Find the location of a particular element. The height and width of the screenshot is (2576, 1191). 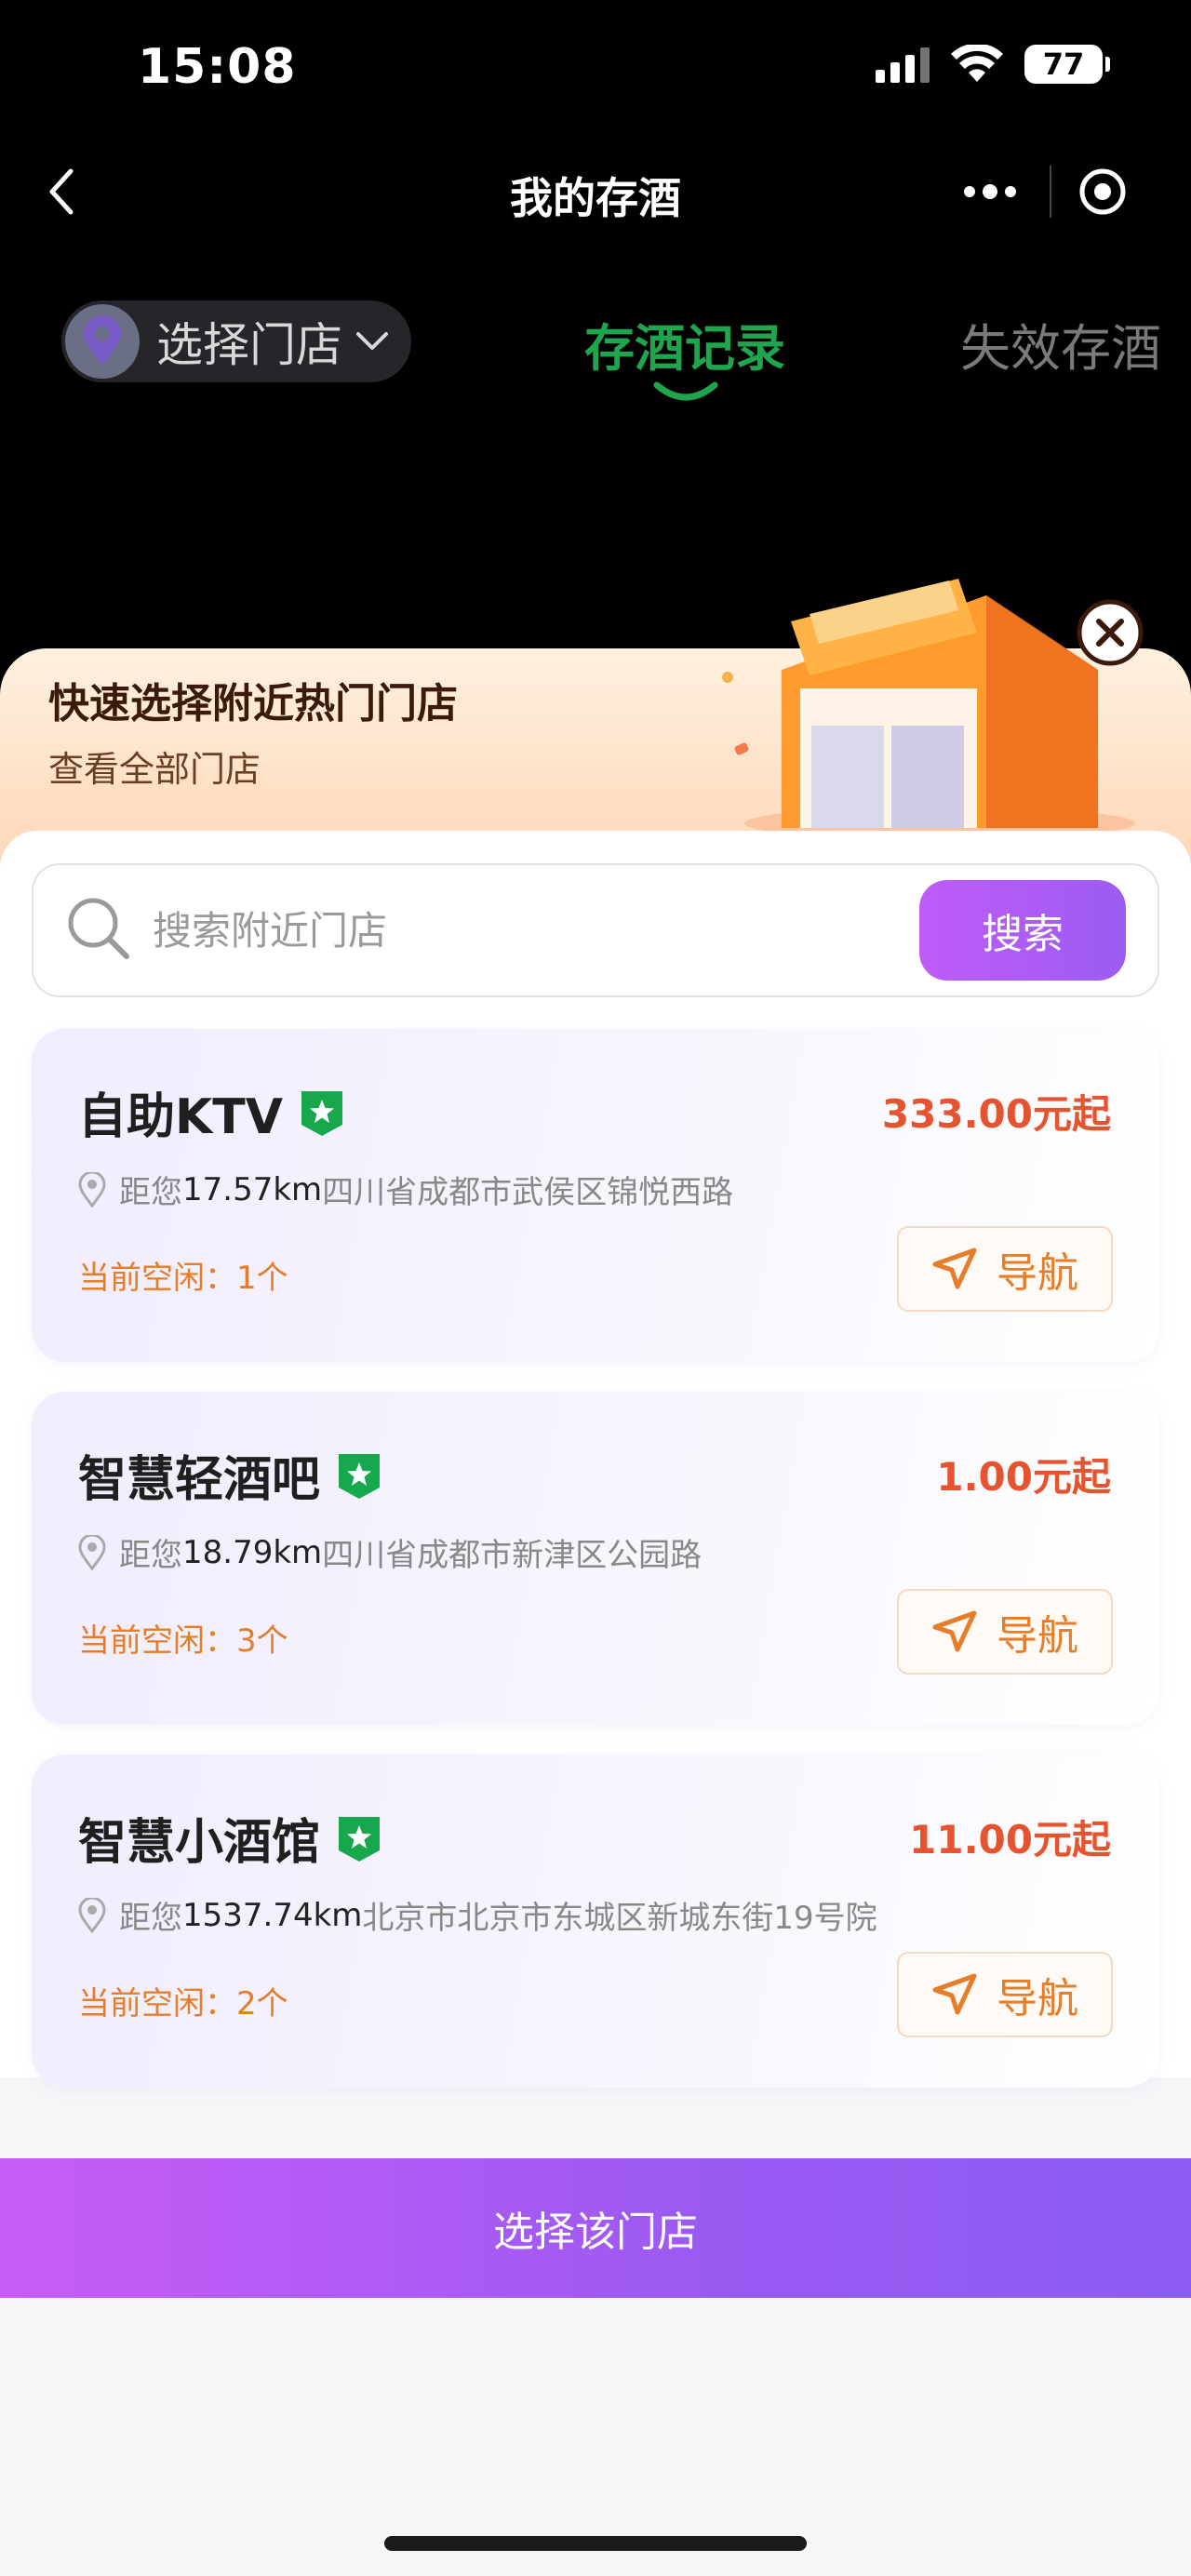

battery-icon: 77 is located at coordinates (1067, 64).